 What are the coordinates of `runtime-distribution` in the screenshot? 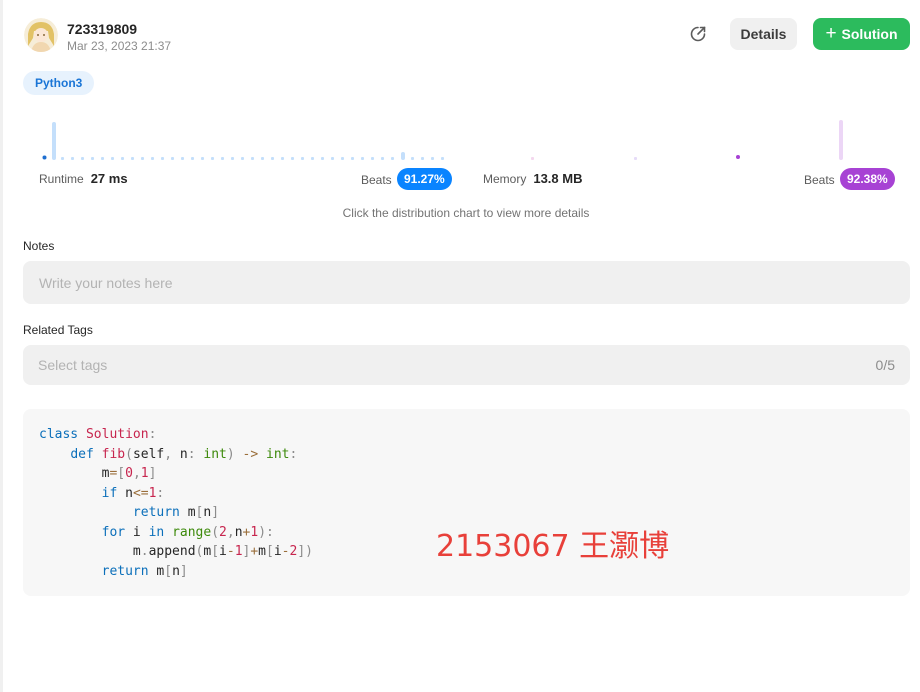 It's located at (243, 141).